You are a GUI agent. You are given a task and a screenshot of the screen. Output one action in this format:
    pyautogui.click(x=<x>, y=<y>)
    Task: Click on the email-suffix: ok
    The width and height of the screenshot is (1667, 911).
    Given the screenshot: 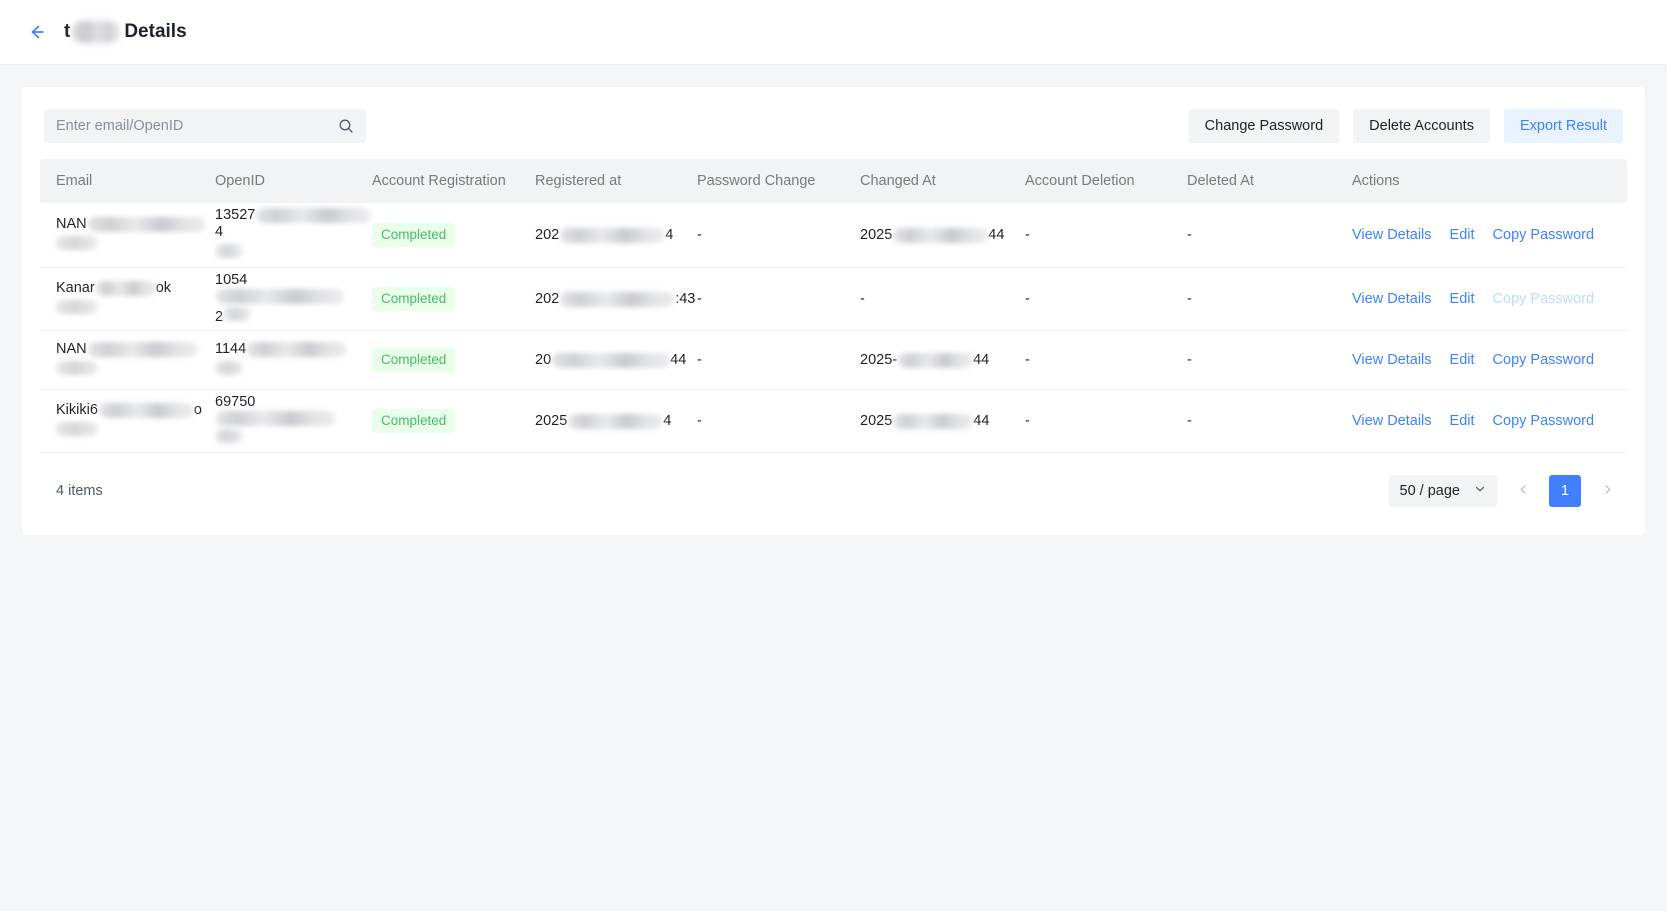 What is the action you would take?
    pyautogui.click(x=163, y=287)
    